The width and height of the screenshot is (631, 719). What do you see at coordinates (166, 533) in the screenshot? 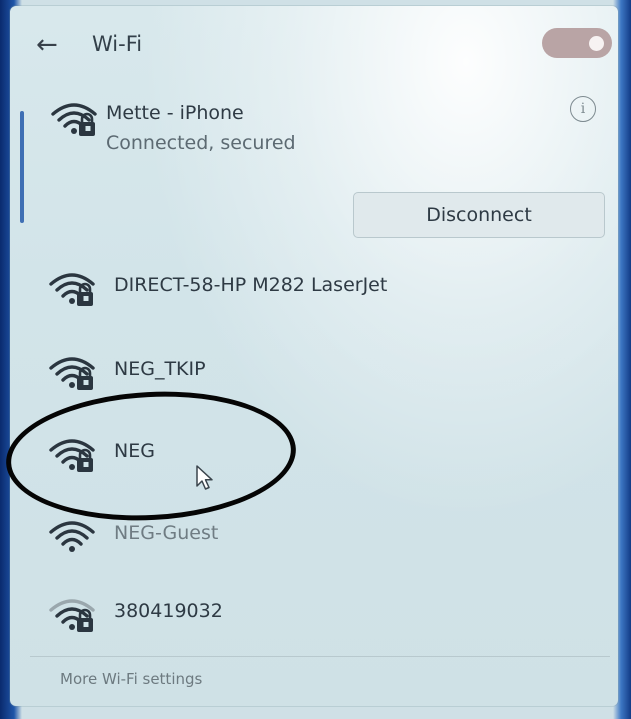
I see `network-name: NEG-Guest` at bounding box center [166, 533].